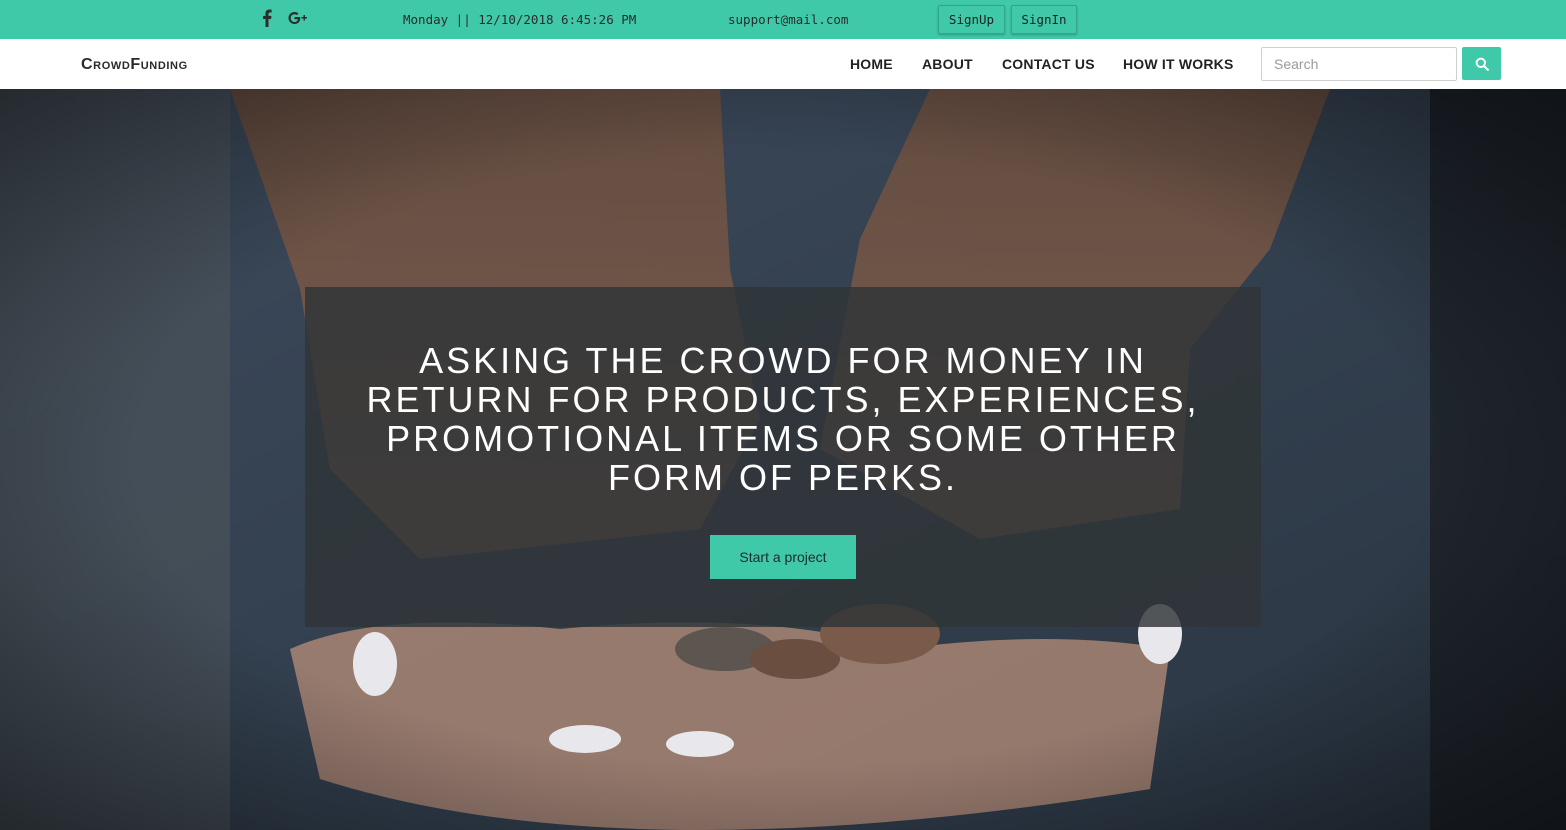  I want to click on nav-how-it-works: HOW IT WORKS, so click(1178, 64).